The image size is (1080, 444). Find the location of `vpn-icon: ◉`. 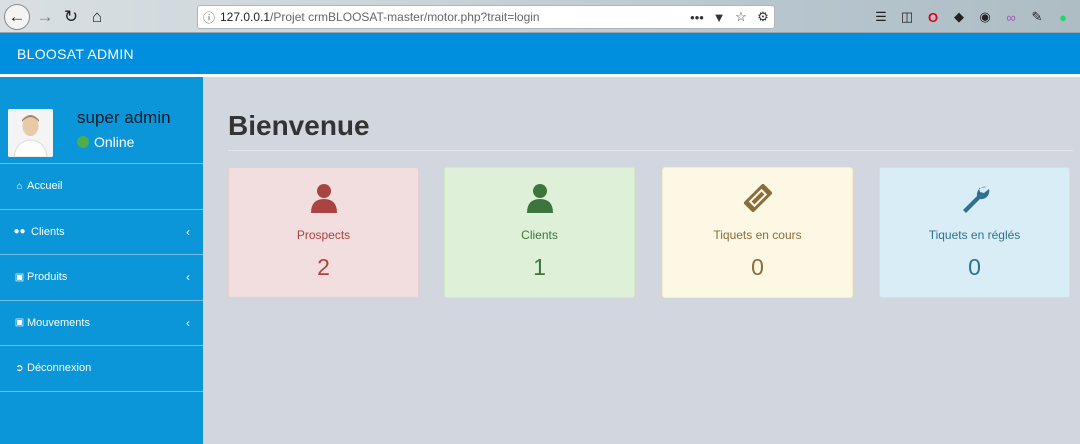

vpn-icon: ◉ is located at coordinates (985, 17).